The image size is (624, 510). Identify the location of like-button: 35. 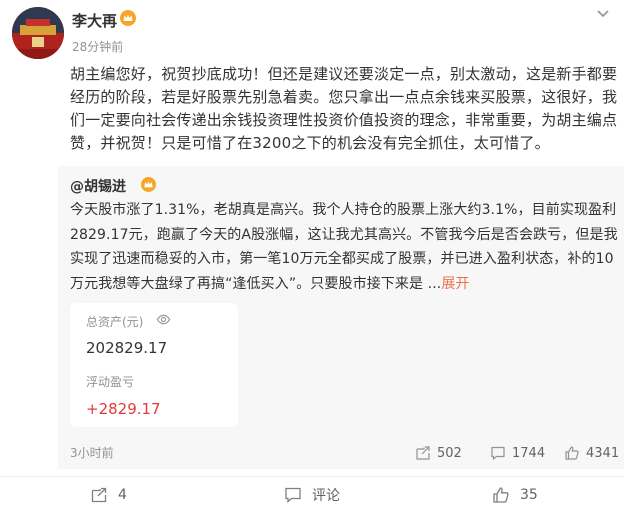
(515, 495).